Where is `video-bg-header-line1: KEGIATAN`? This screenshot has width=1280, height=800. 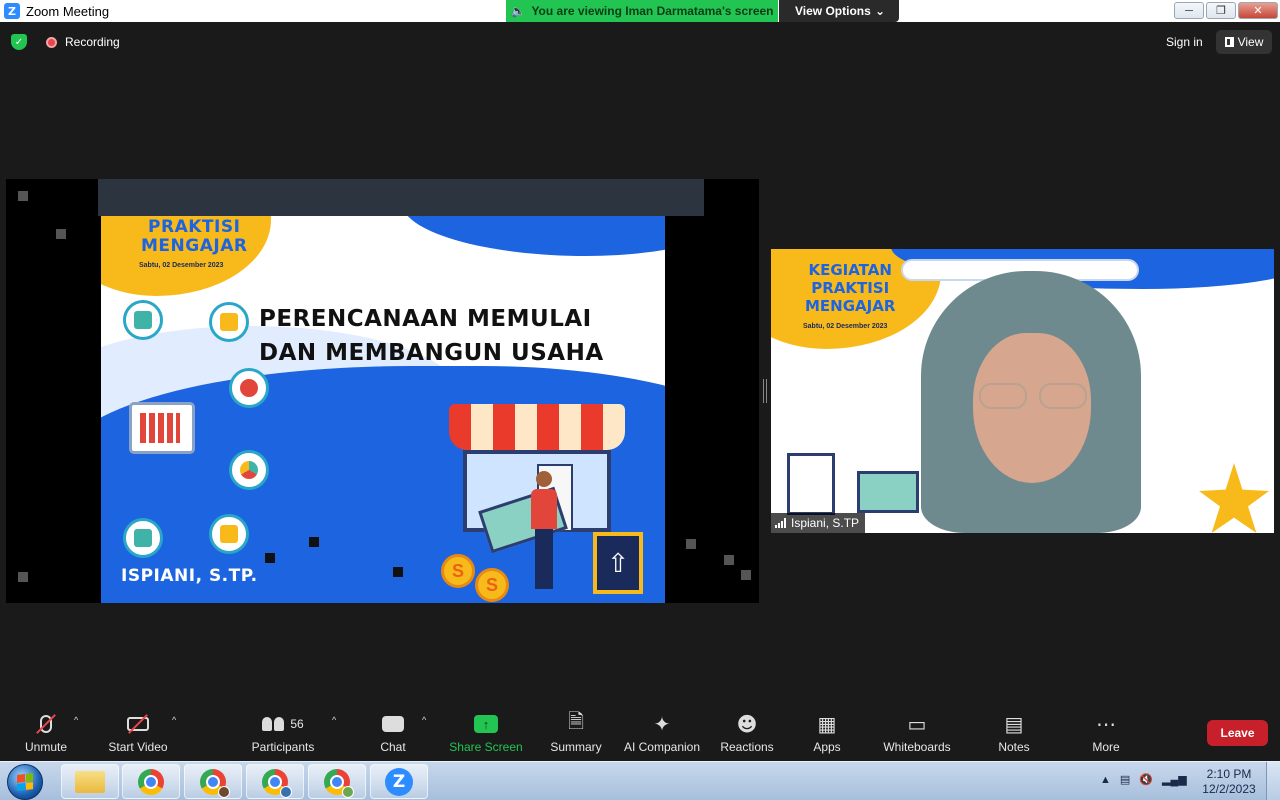
video-bg-header-line1: KEGIATAN is located at coordinates (850, 270).